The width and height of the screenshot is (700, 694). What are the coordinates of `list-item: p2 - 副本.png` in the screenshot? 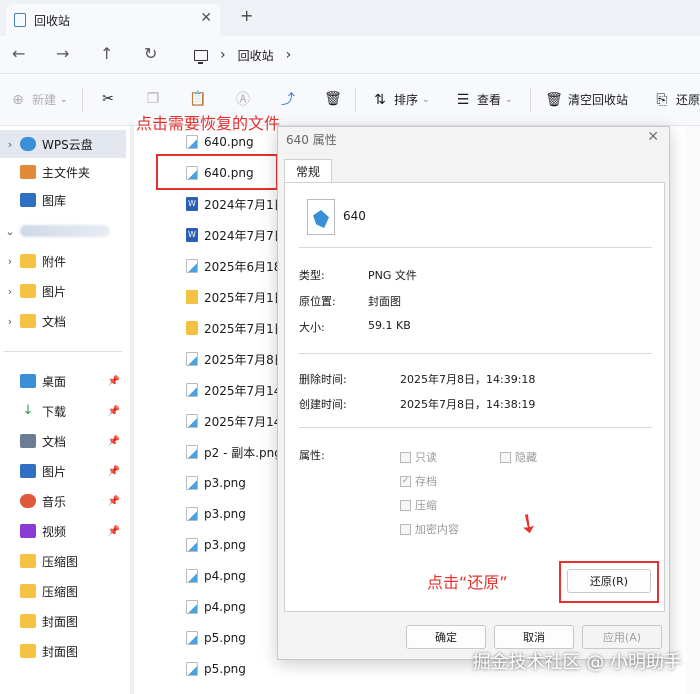 It's located at (234, 452).